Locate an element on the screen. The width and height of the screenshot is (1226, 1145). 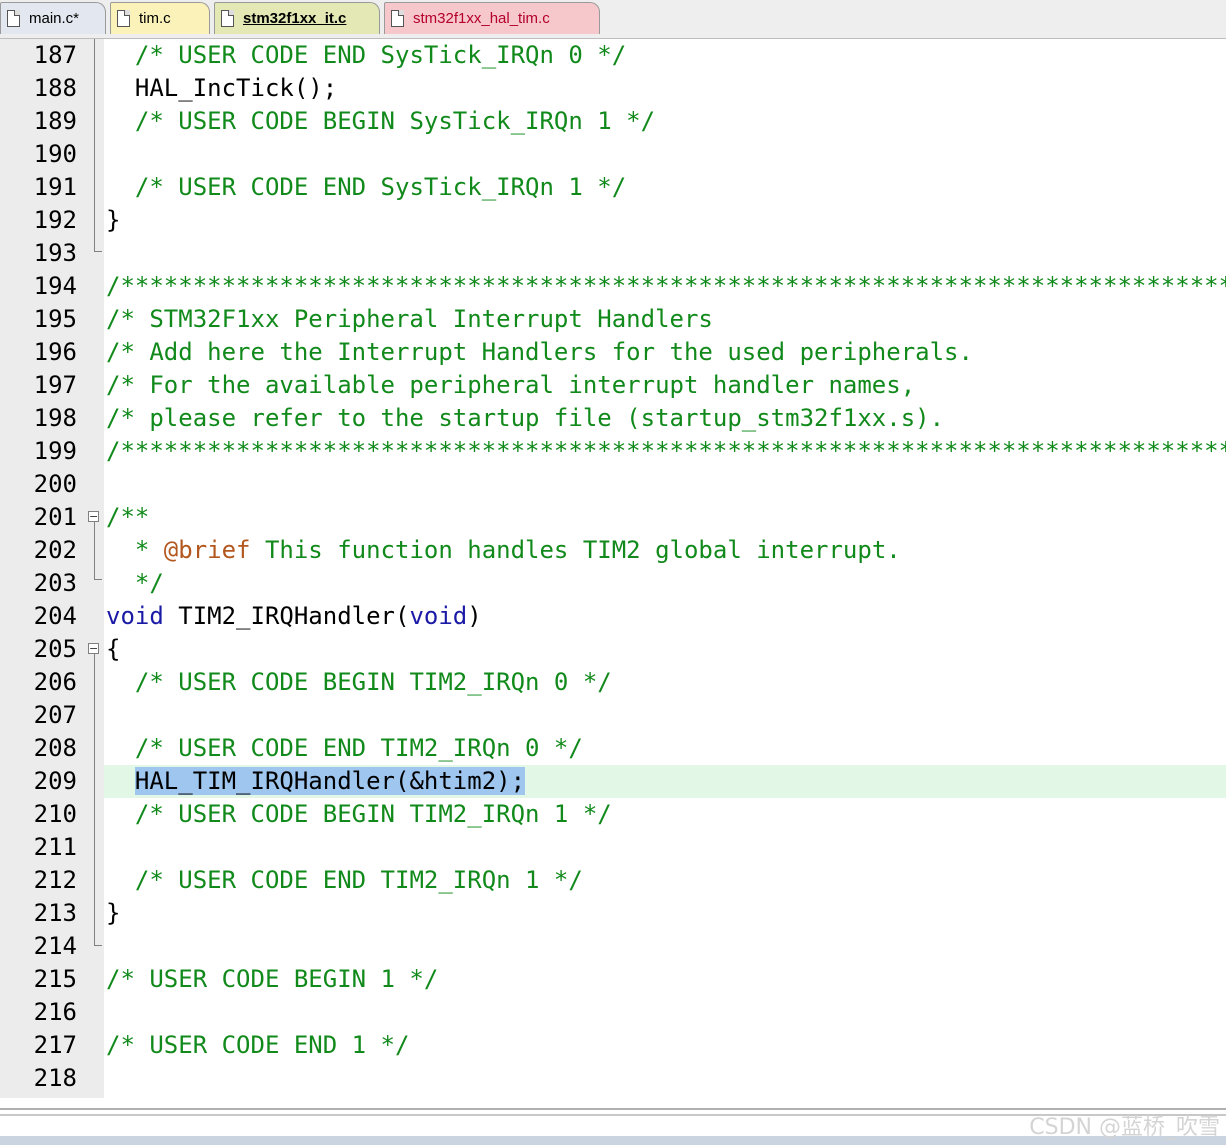
code-text: HAL_IncTick(); is located at coordinates (221, 88).